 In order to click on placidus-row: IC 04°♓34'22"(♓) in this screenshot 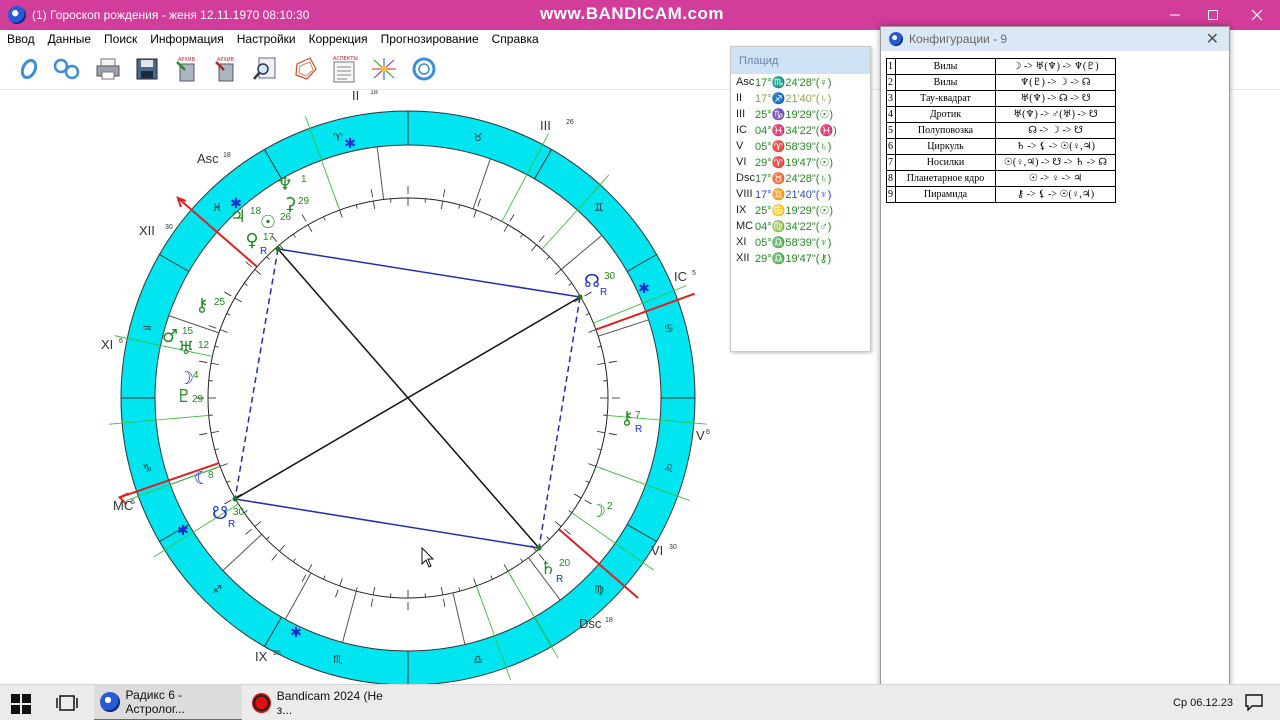, I will do `click(800, 130)`.